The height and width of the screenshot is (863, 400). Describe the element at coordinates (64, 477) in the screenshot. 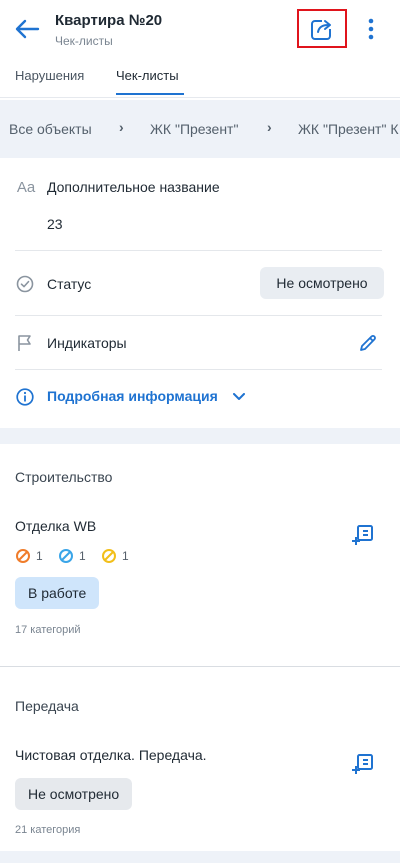

I see `section-title-construction: Строительство` at that location.